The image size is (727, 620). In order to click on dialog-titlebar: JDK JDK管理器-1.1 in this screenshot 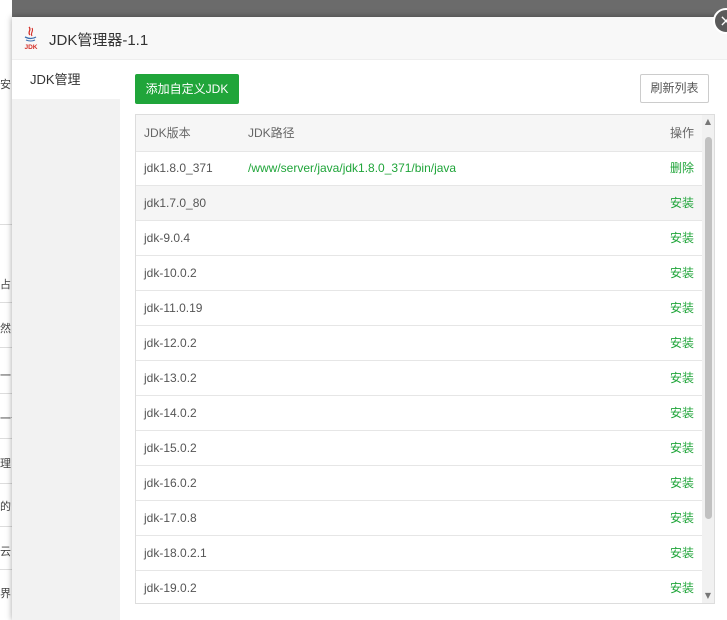, I will do `click(369, 38)`.